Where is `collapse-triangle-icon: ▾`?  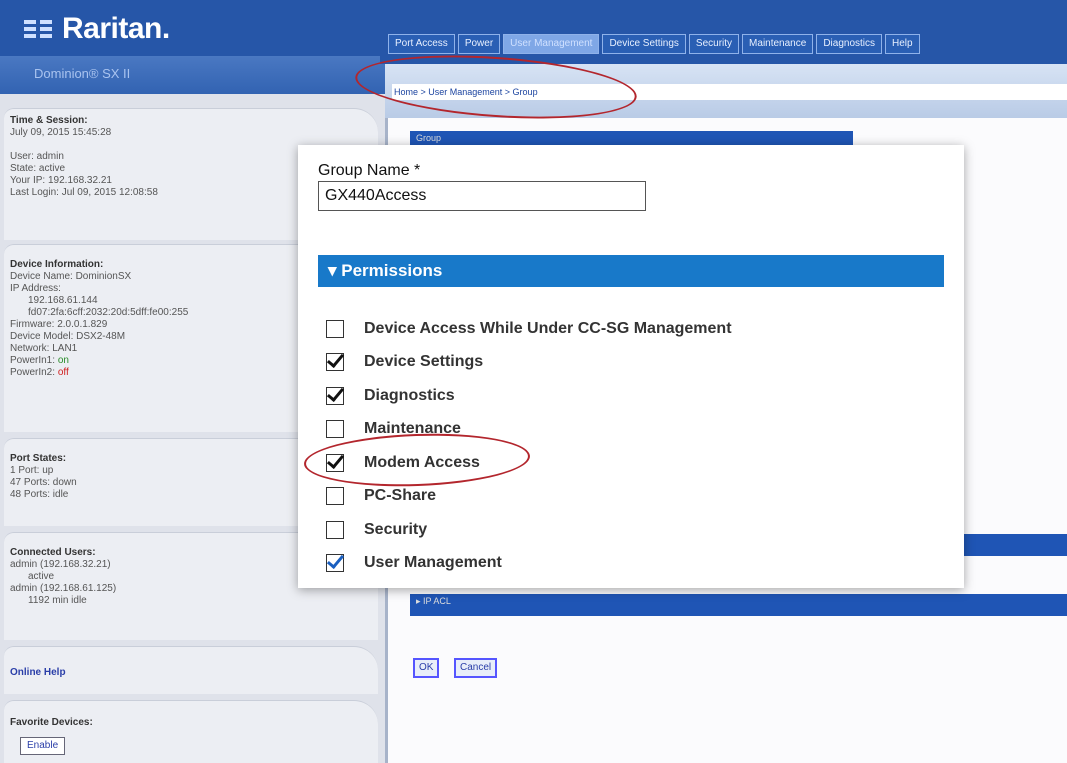 collapse-triangle-icon: ▾ is located at coordinates (335, 270).